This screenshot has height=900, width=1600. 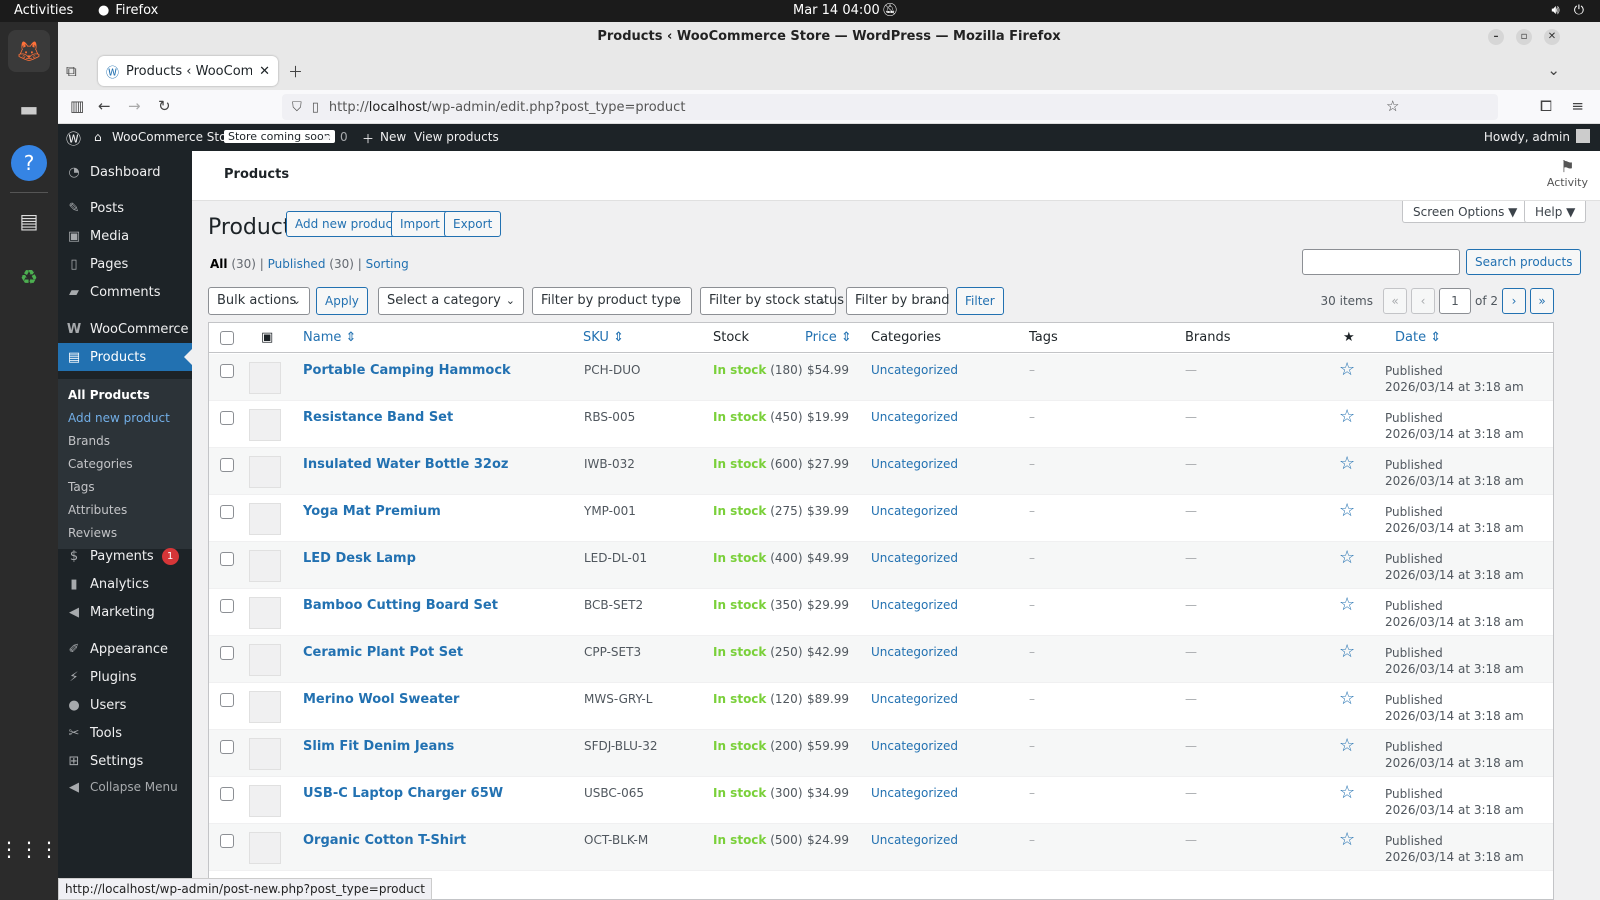 I want to click on sidebar-item-users: ● Users, so click(x=125, y=705).